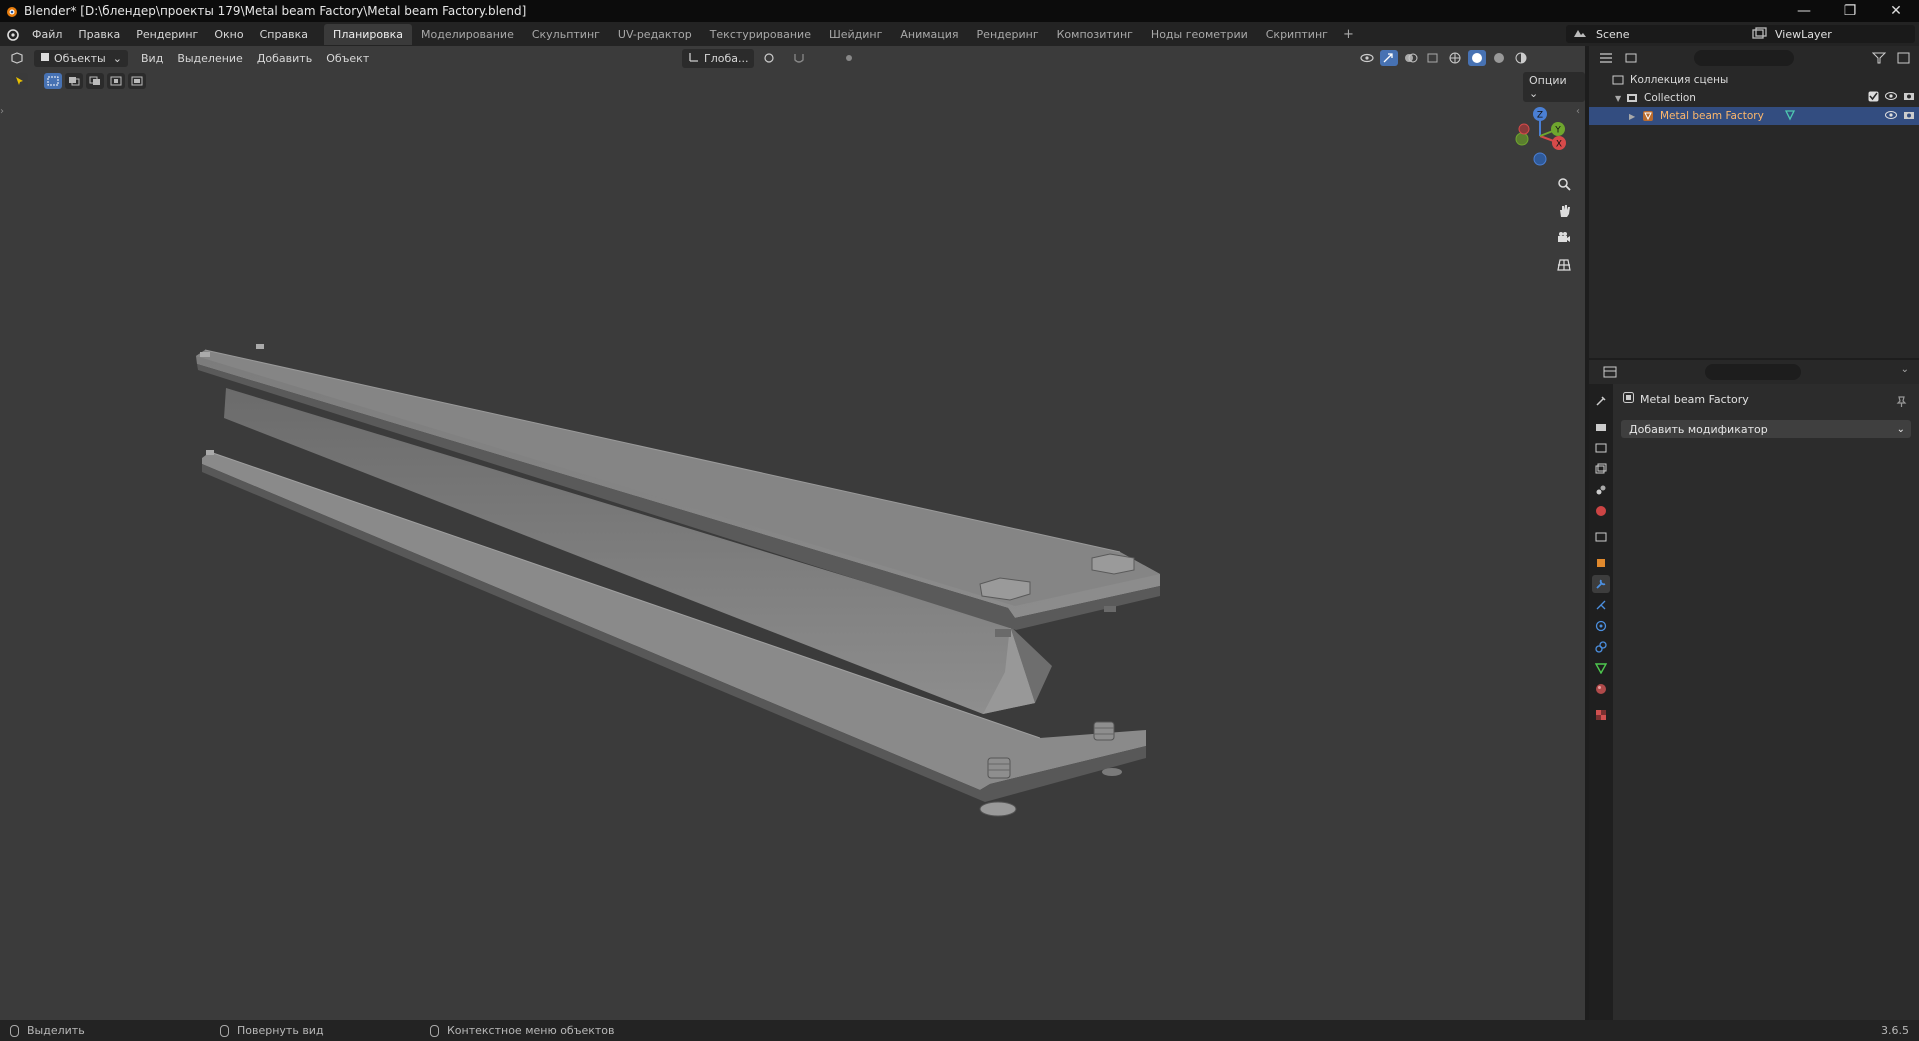 This screenshot has height=1041, width=1919. Describe the element at coordinates (1803, 34) in the screenshot. I see `view-layer-name: ViewLayer` at that location.